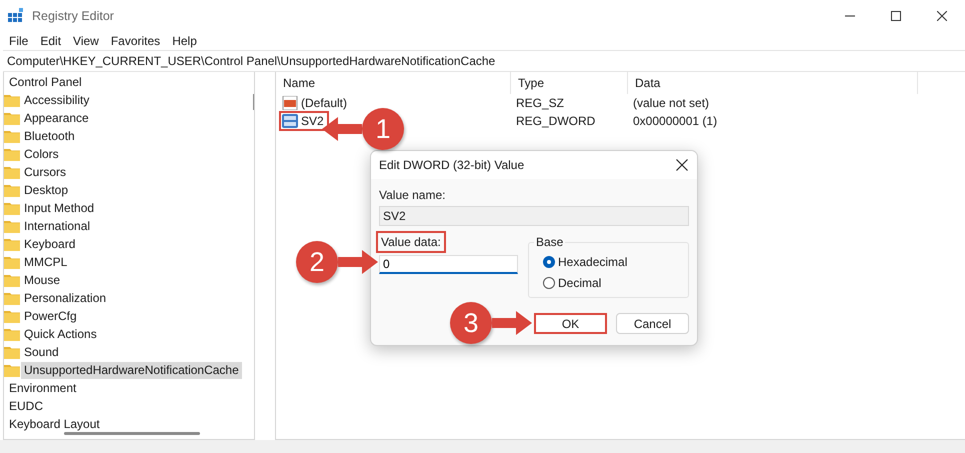 This screenshot has height=453, width=965. I want to click on column-header: Data, so click(773, 83).